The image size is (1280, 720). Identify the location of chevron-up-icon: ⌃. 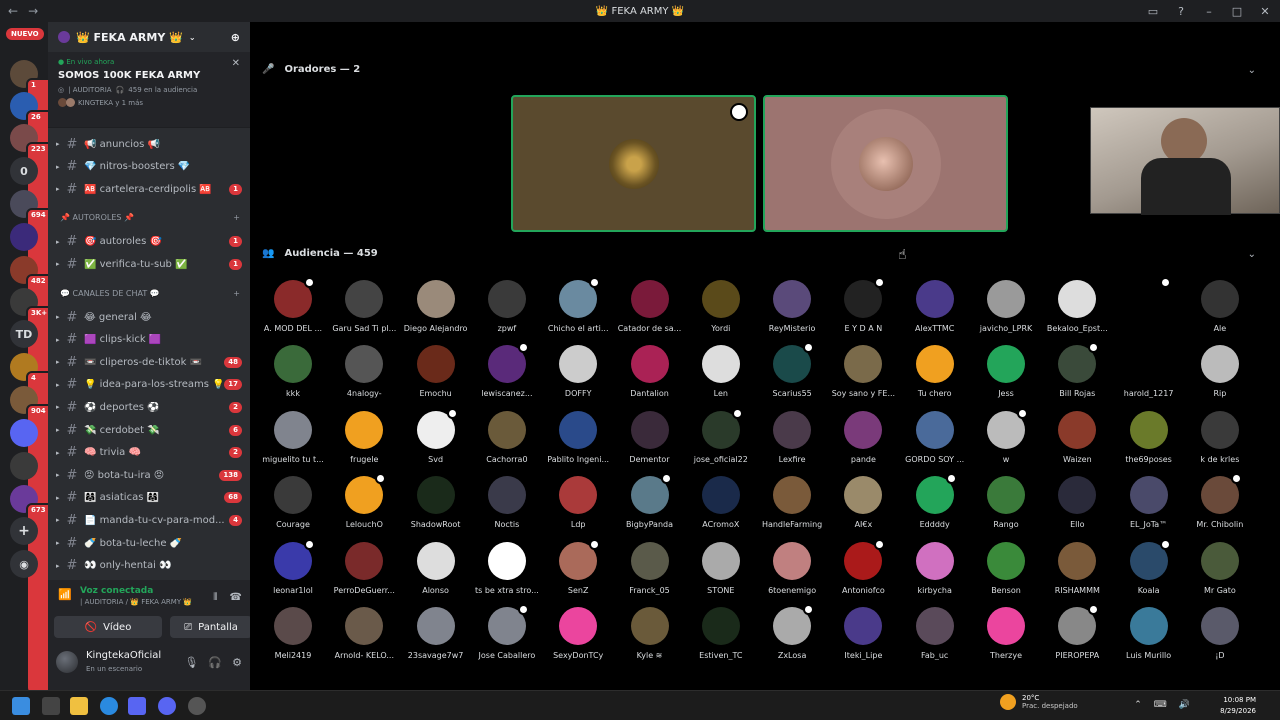
(1138, 705).